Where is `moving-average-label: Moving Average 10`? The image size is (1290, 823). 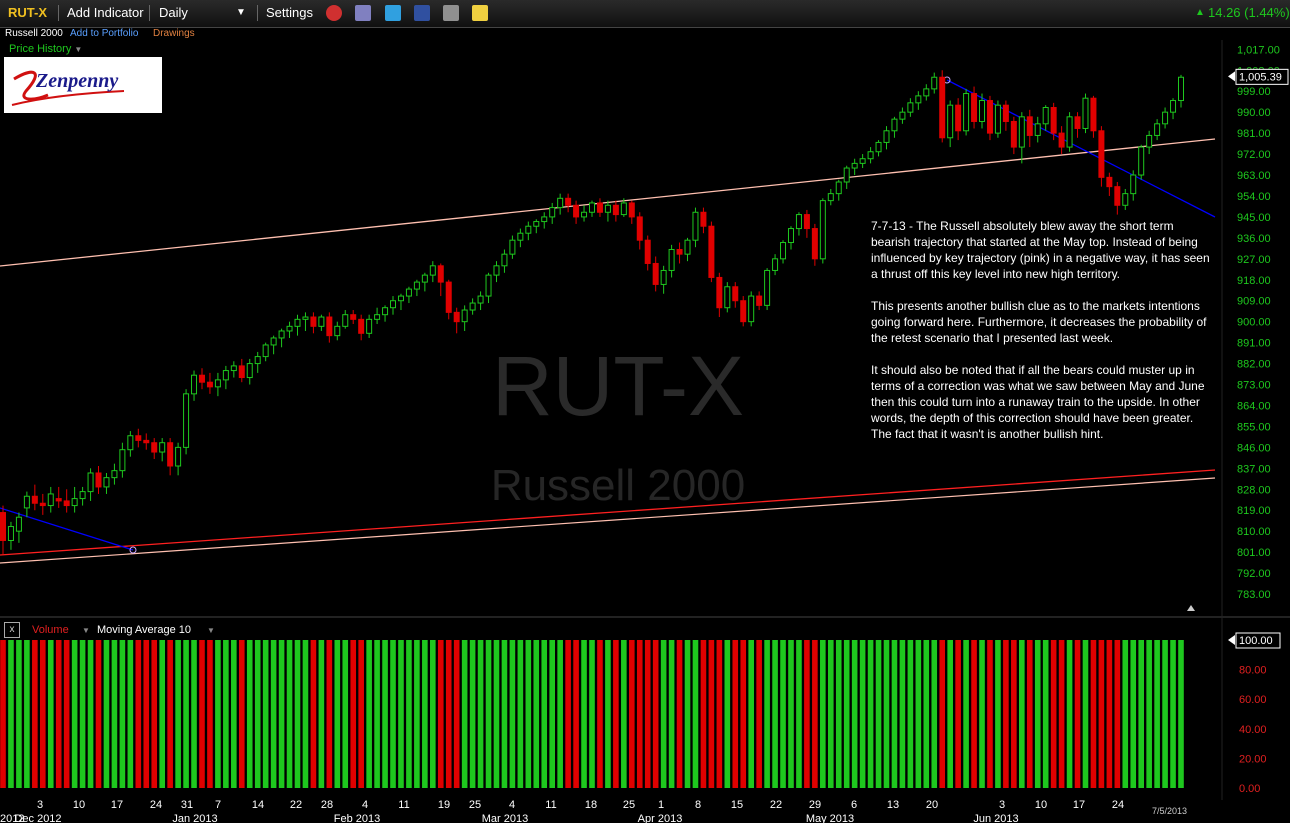
moving-average-label: Moving Average 10 is located at coordinates (144, 630).